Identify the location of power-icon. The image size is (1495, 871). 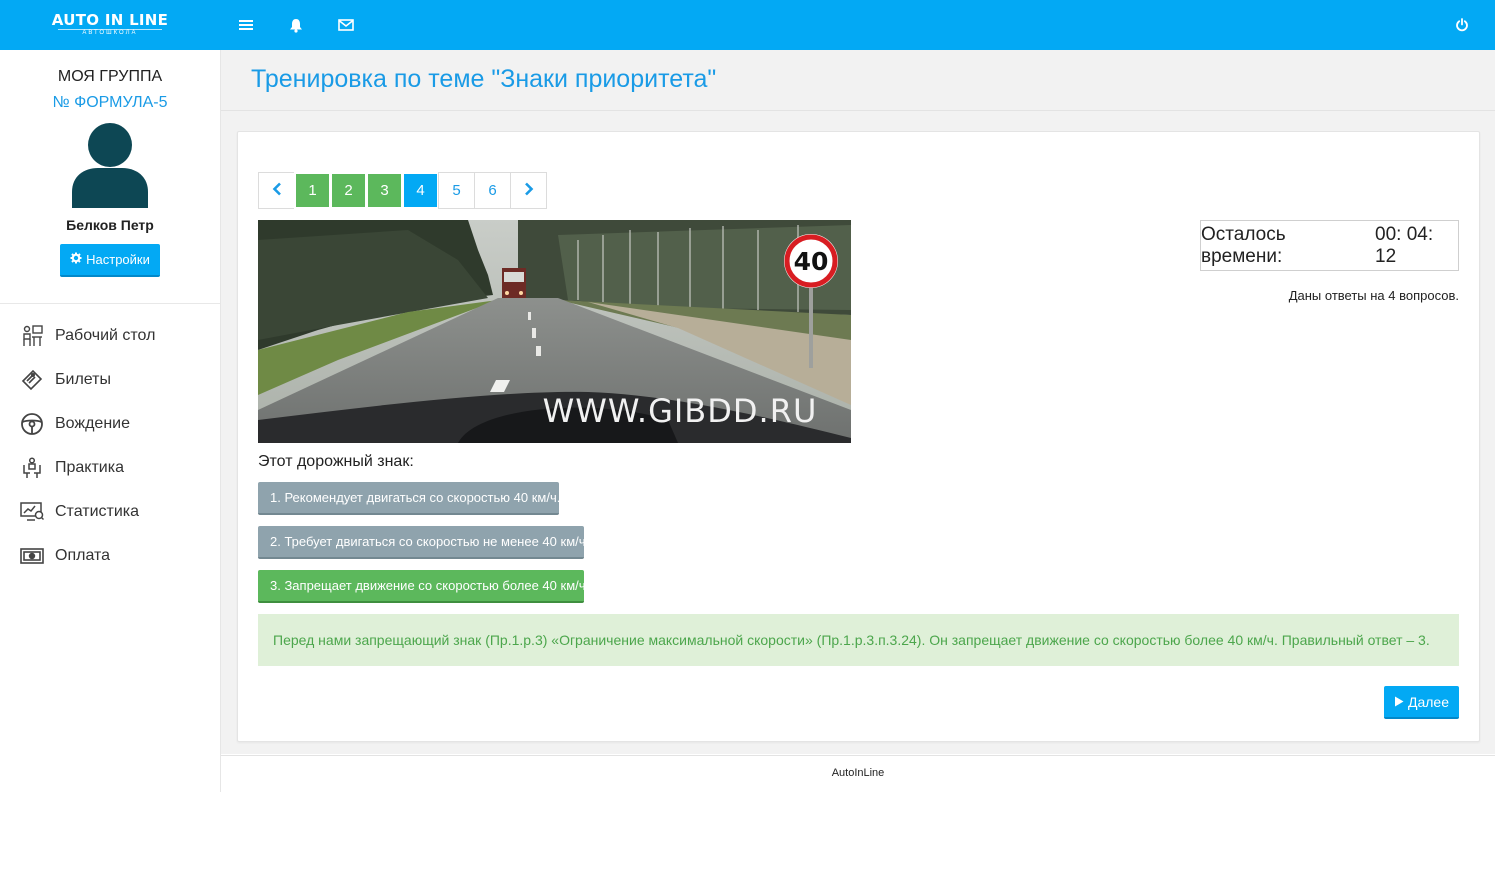
(1462, 25).